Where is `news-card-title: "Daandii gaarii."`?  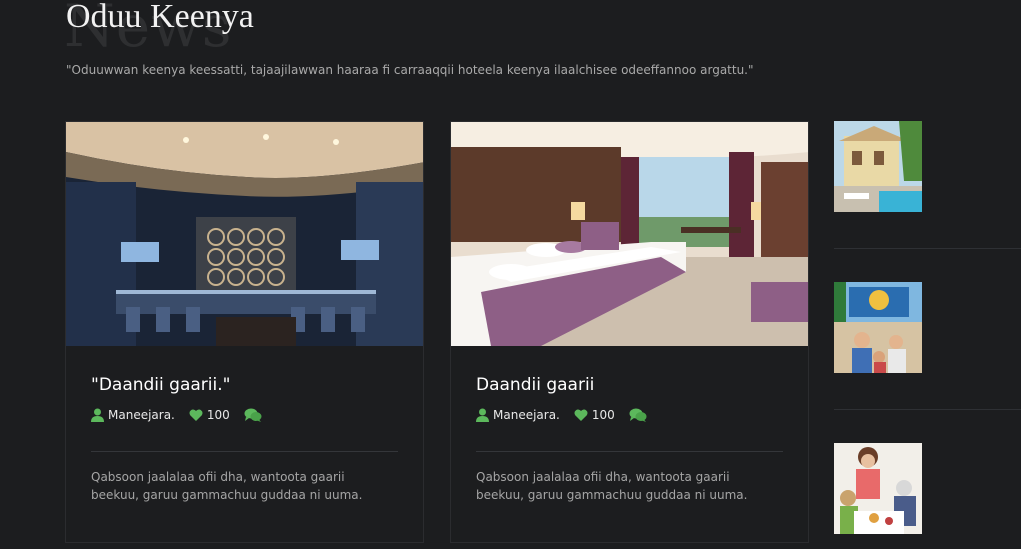
news-card-title: "Daandii gaarii." is located at coordinates (160, 385).